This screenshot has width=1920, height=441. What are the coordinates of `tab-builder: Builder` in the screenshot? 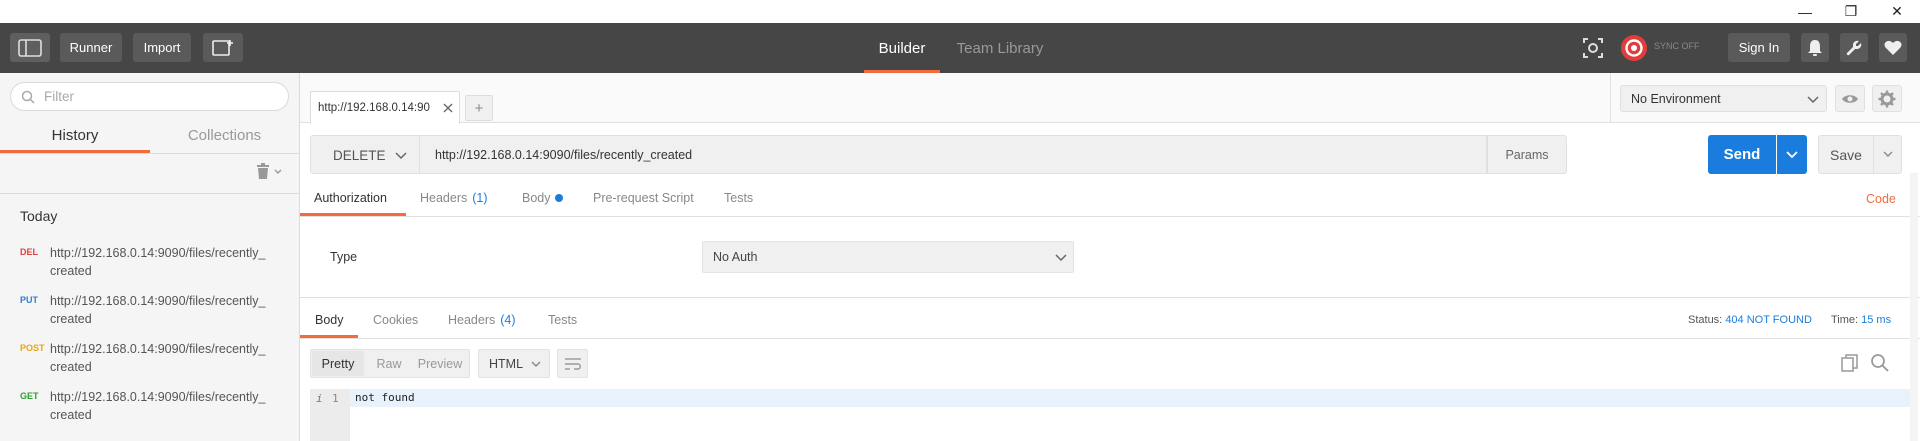 It's located at (902, 48).